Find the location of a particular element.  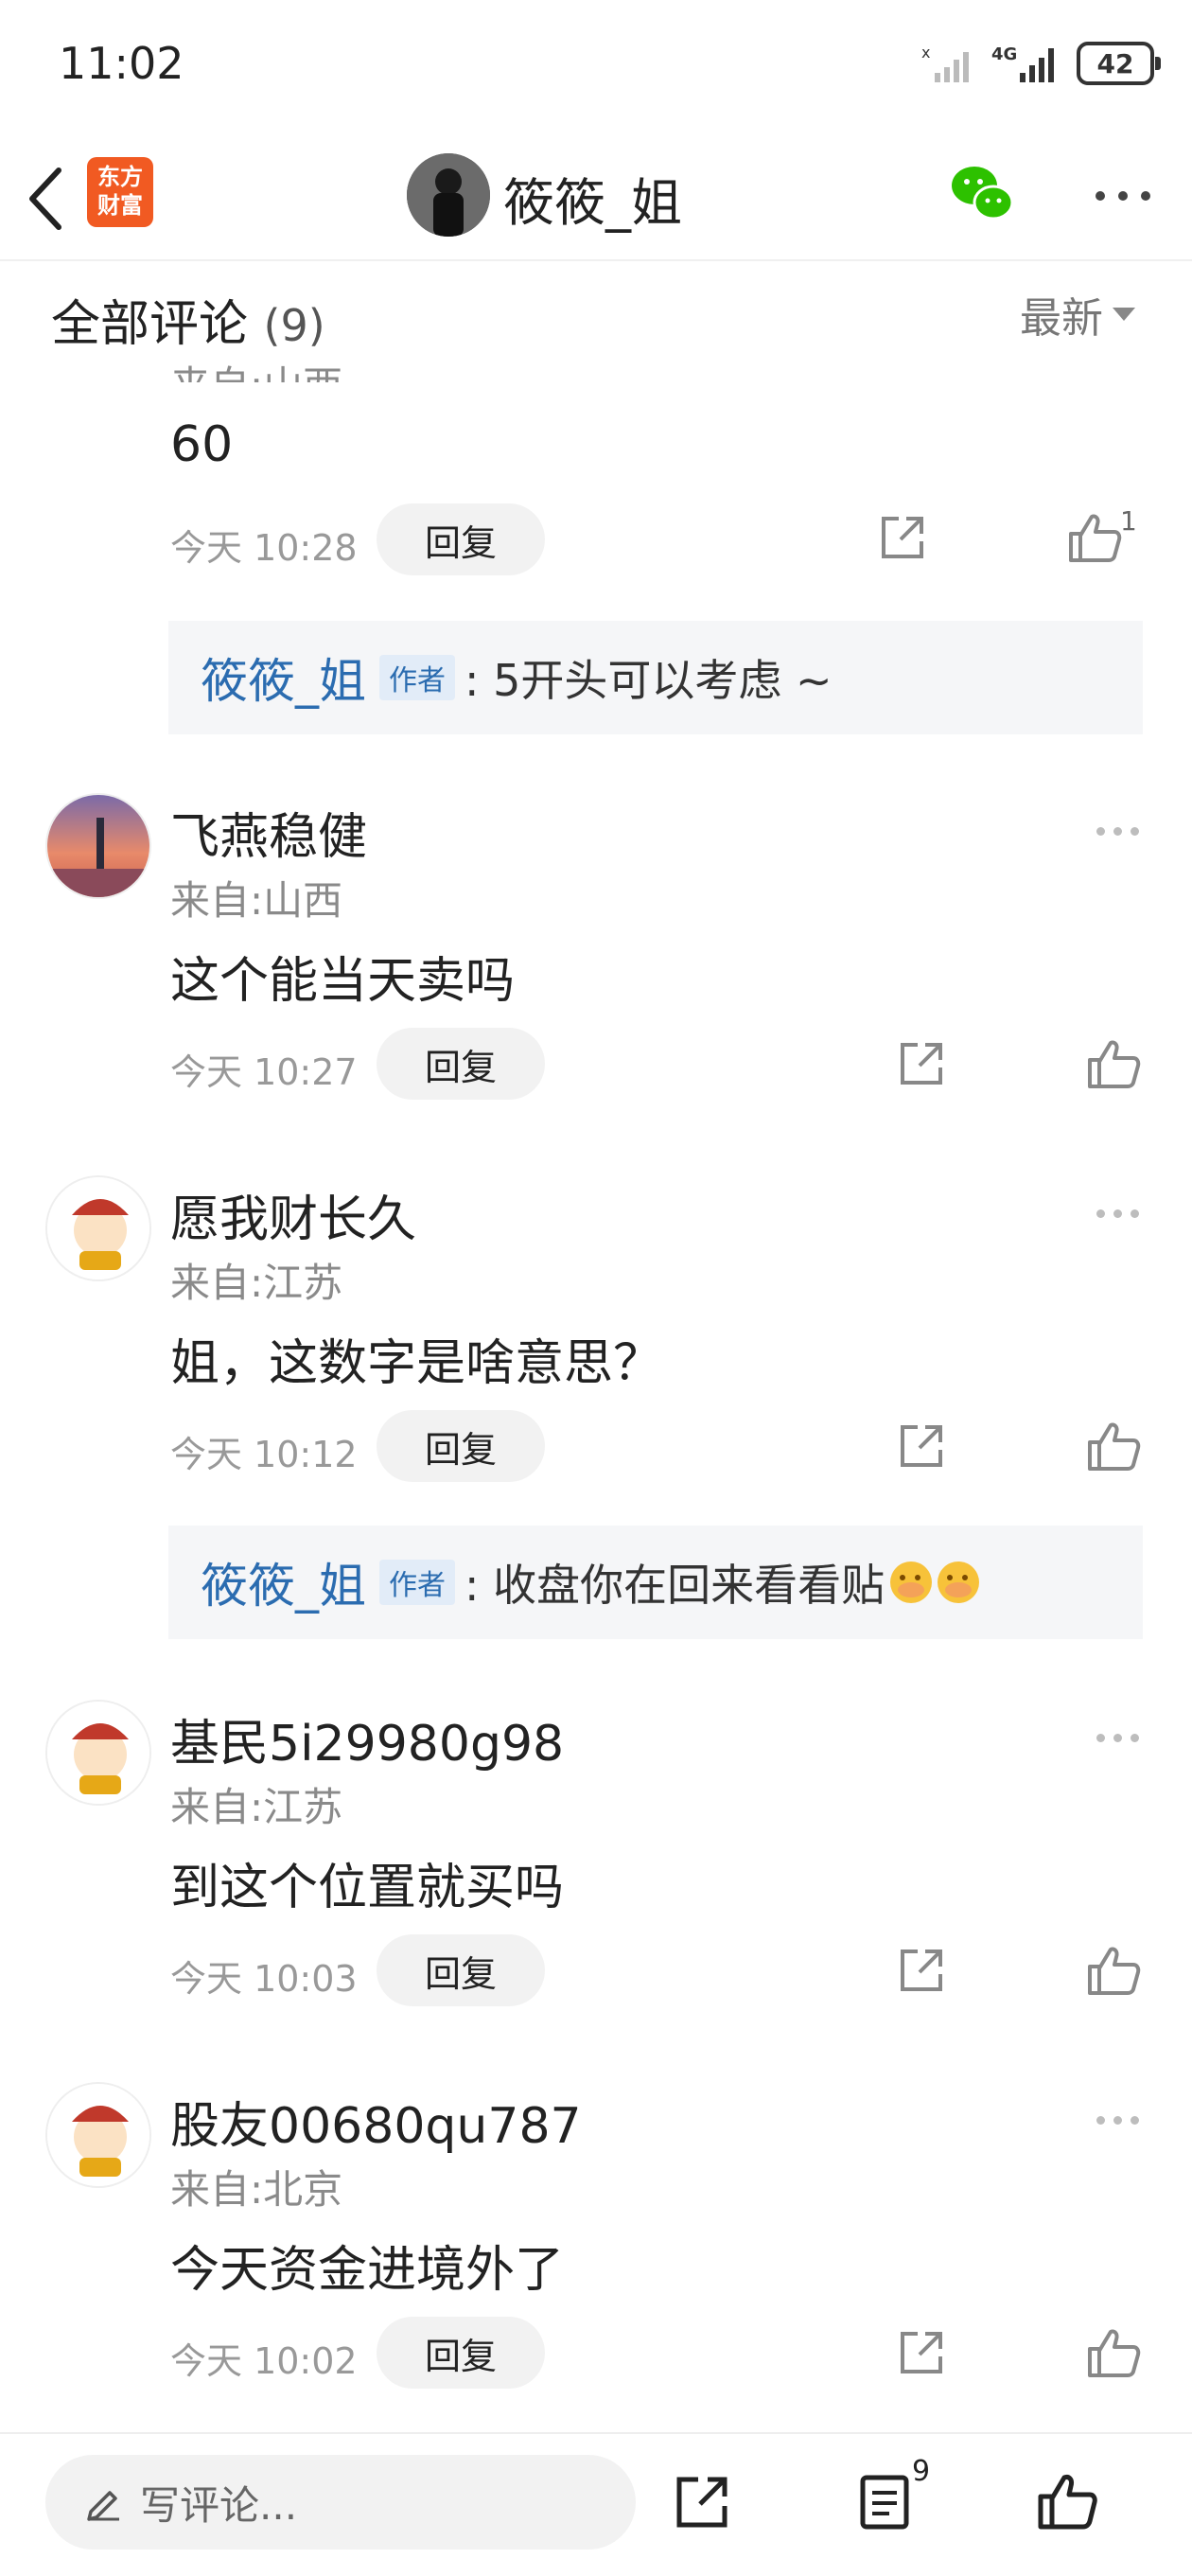

comment-text: 60 is located at coordinates (202, 444).